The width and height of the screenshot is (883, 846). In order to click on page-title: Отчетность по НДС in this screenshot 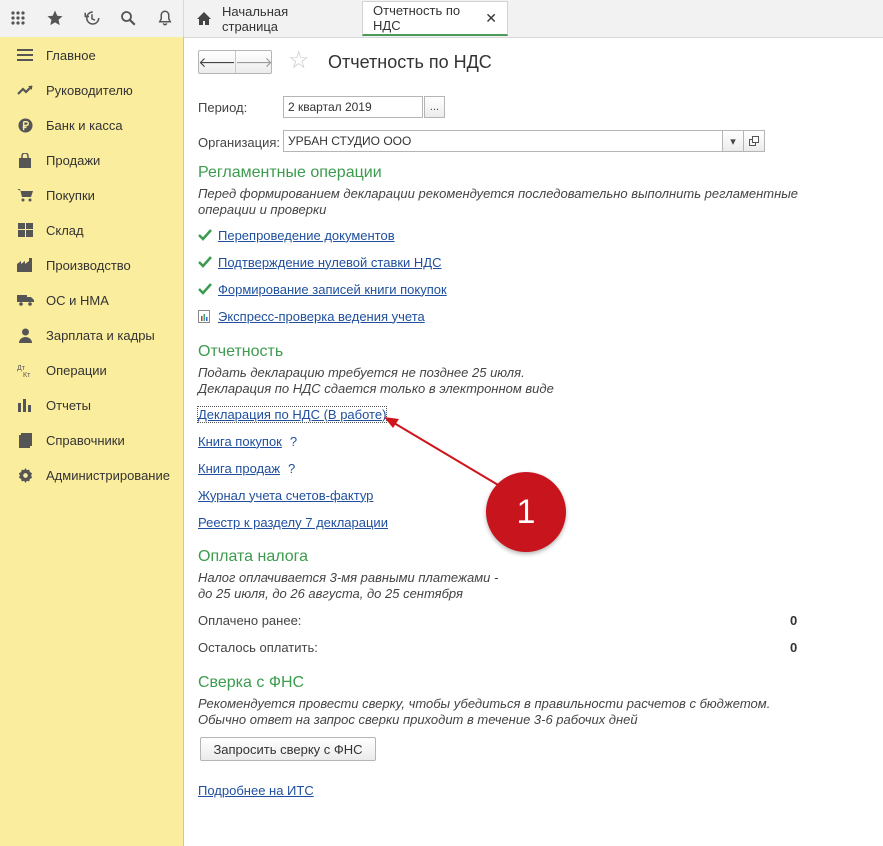, I will do `click(410, 62)`.